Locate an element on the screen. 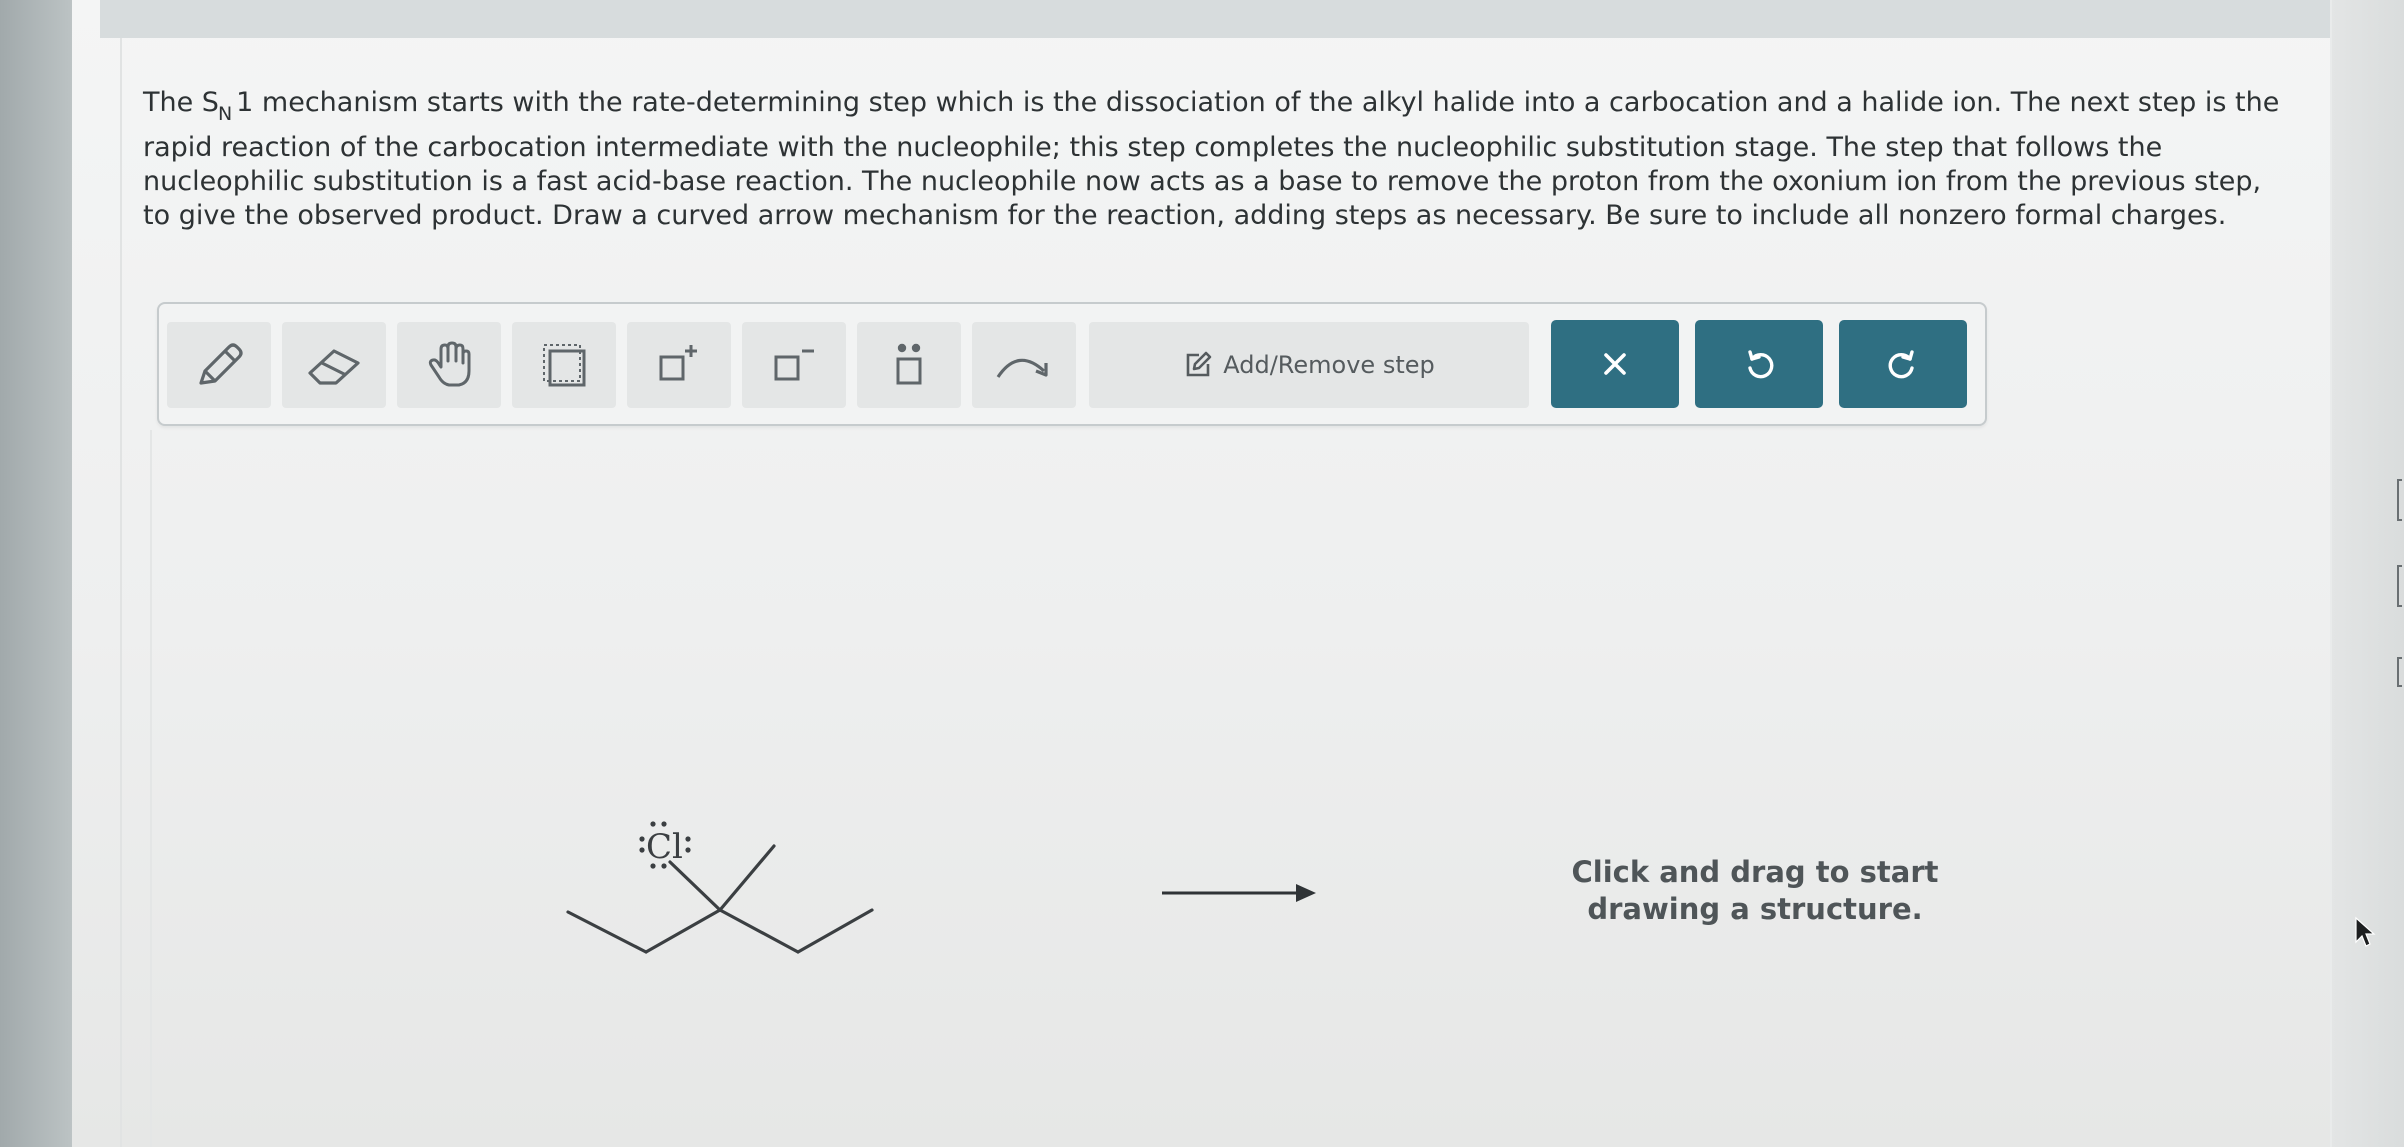 Image resolution: width=2404 pixels, height=1147 pixels. add-remove-step-button: Add/Remove step is located at coordinates (1309, 365).